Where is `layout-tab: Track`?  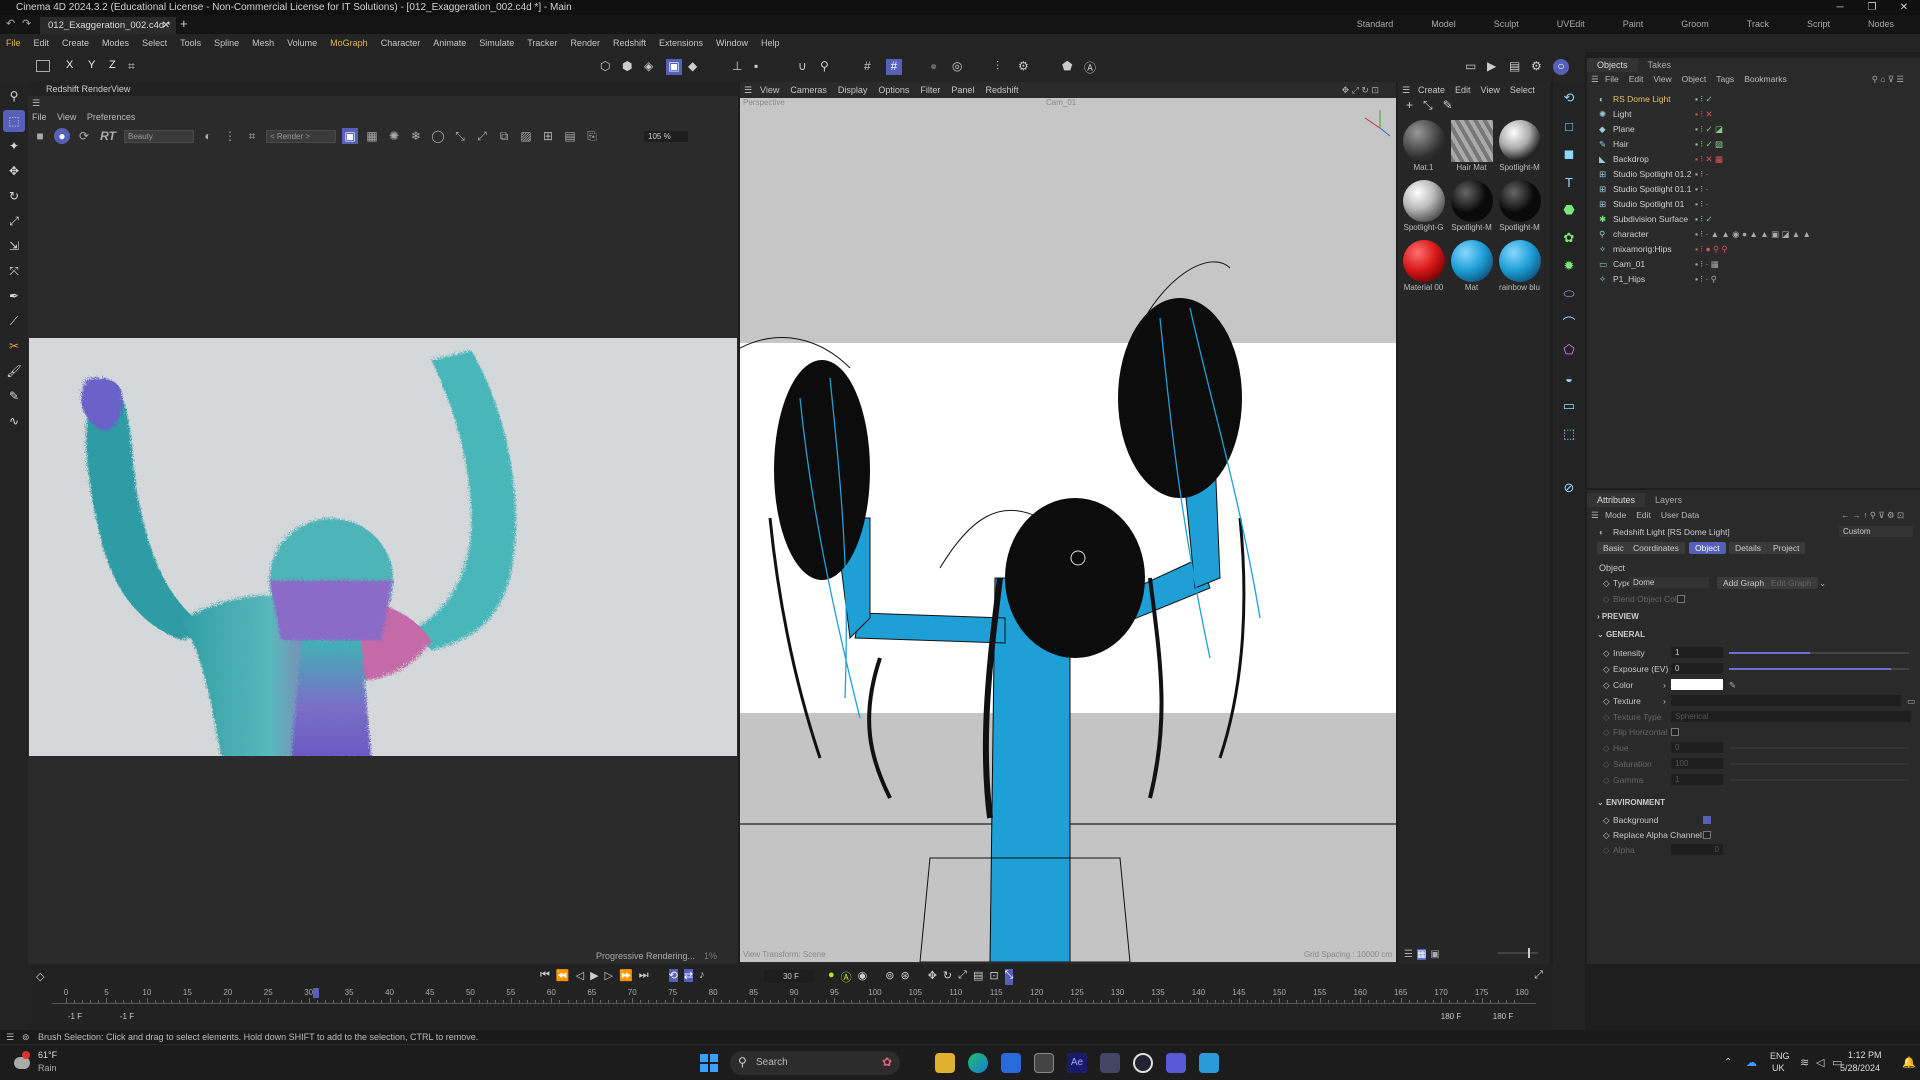 layout-tab: Track is located at coordinates (1758, 24).